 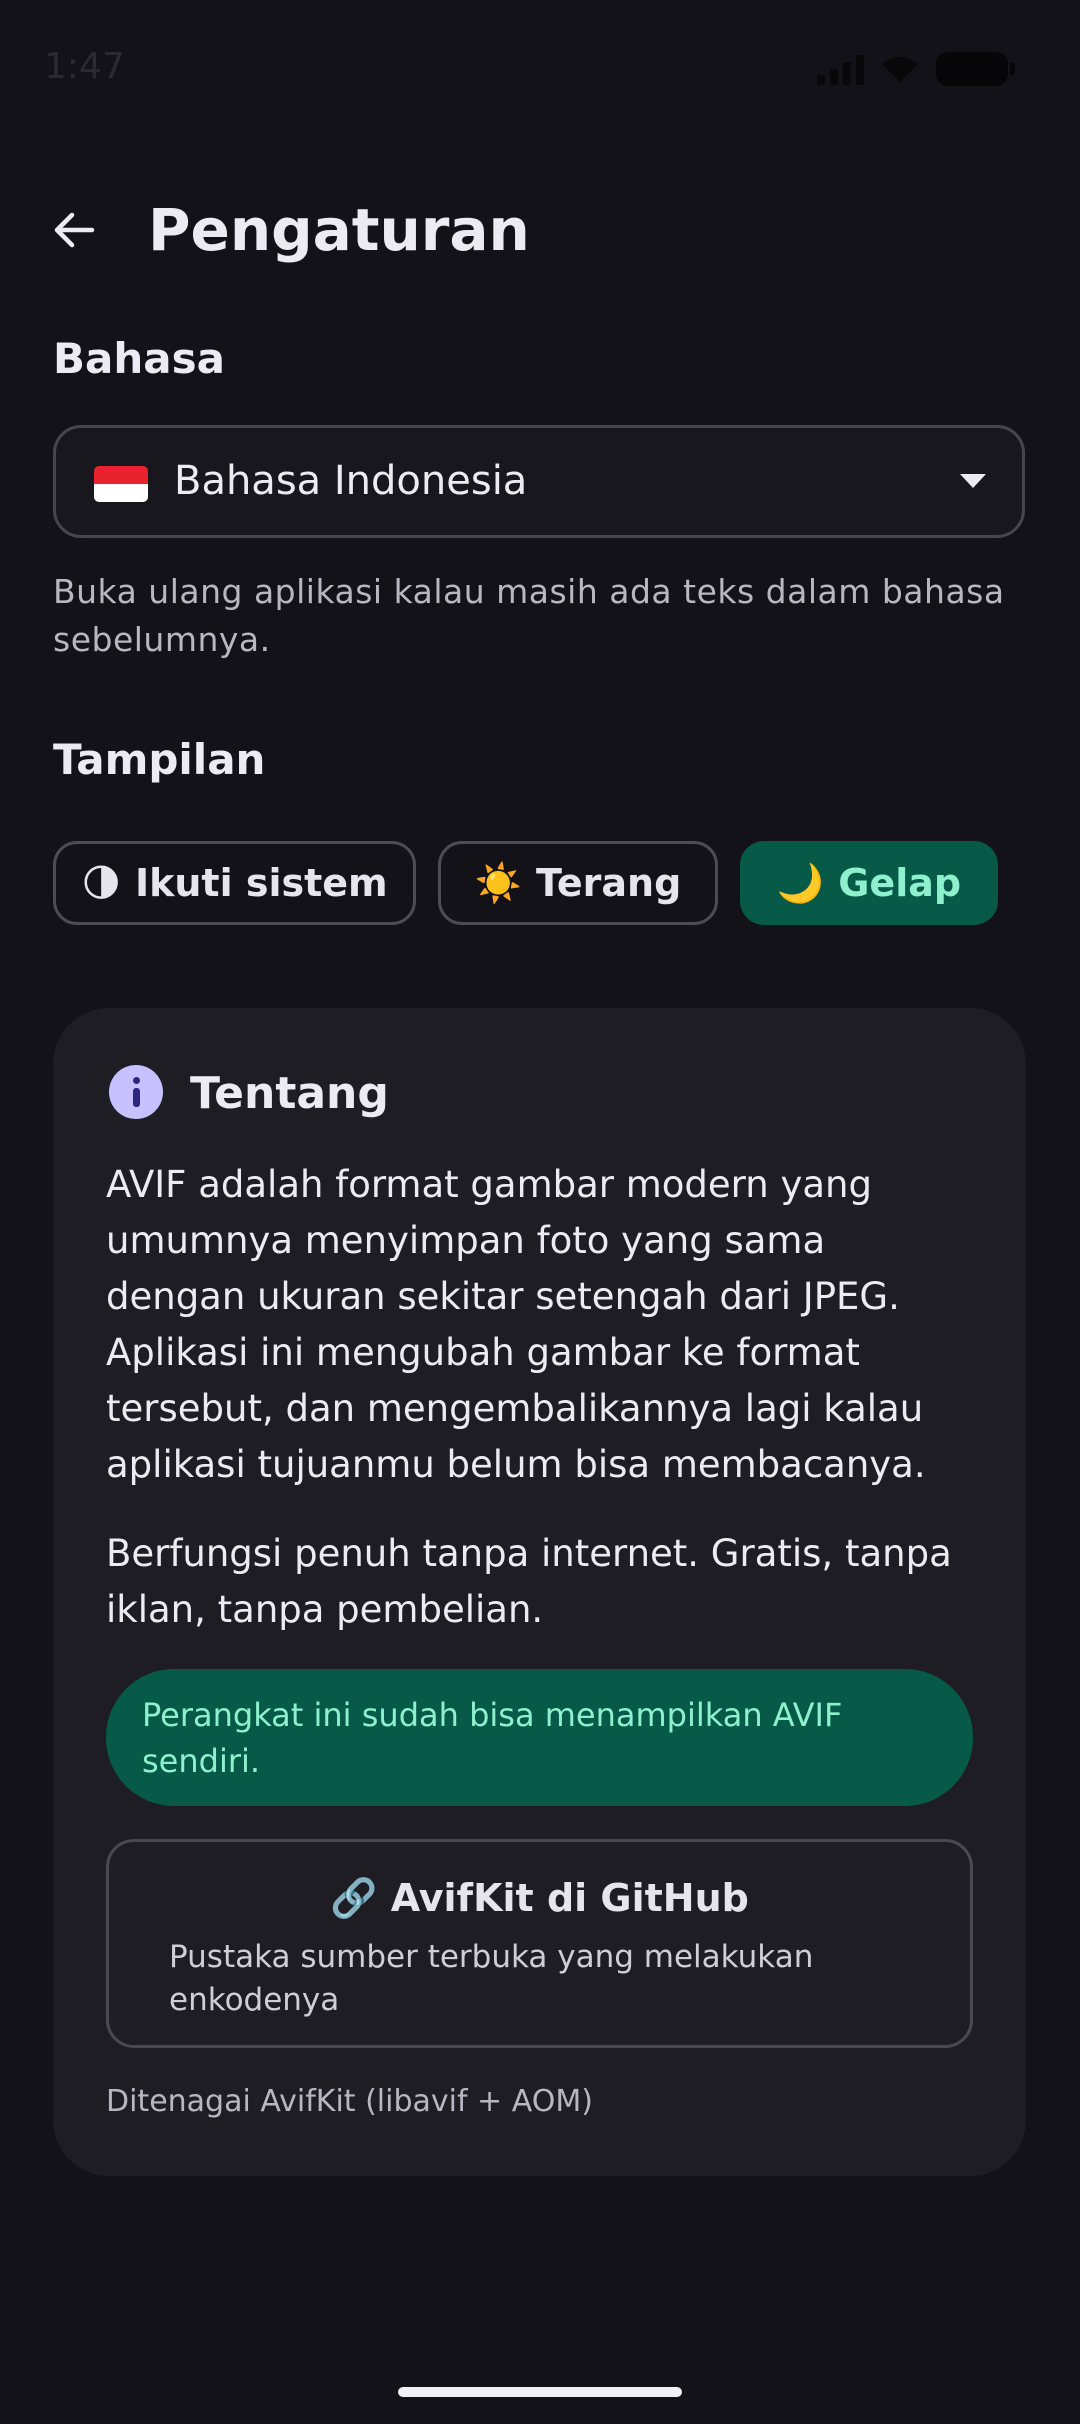 I want to click on chevron-down-icon, so click(x=973, y=481).